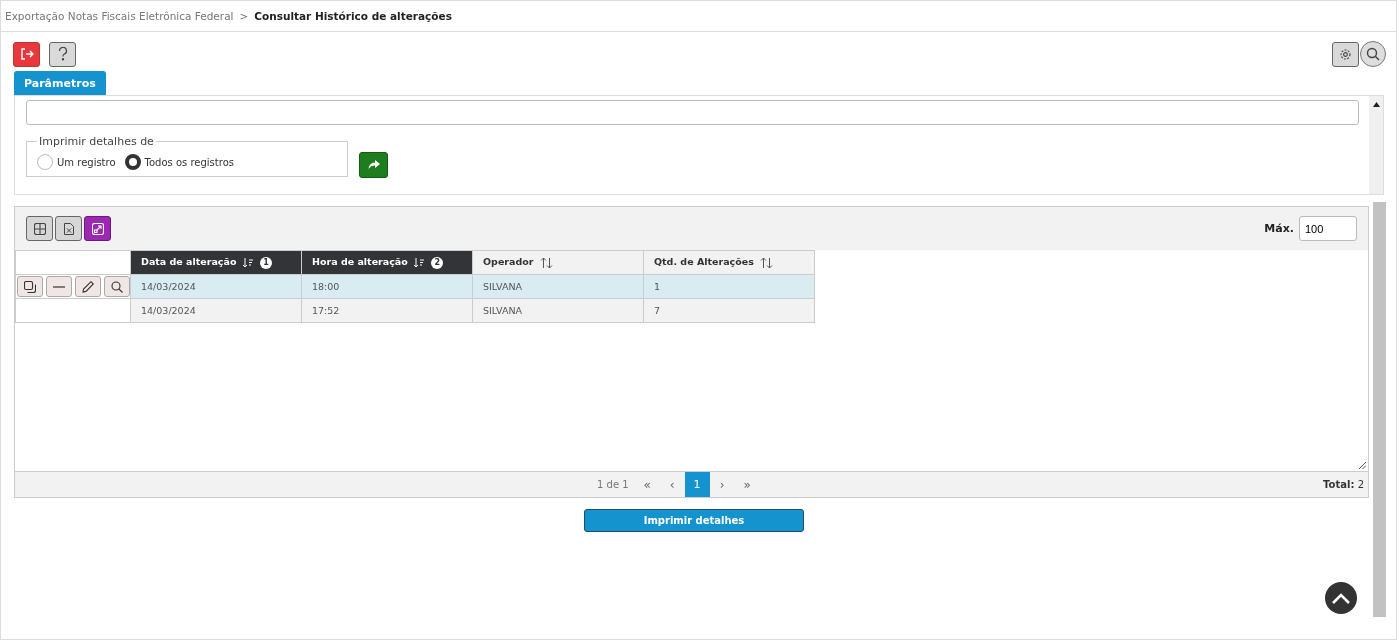 The width and height of the screenshot is (1399, 643). What do you see at coordinates (86, 162) in the screenshot?
I see `radio-label: Um registro` at bounding box center [86, 162].